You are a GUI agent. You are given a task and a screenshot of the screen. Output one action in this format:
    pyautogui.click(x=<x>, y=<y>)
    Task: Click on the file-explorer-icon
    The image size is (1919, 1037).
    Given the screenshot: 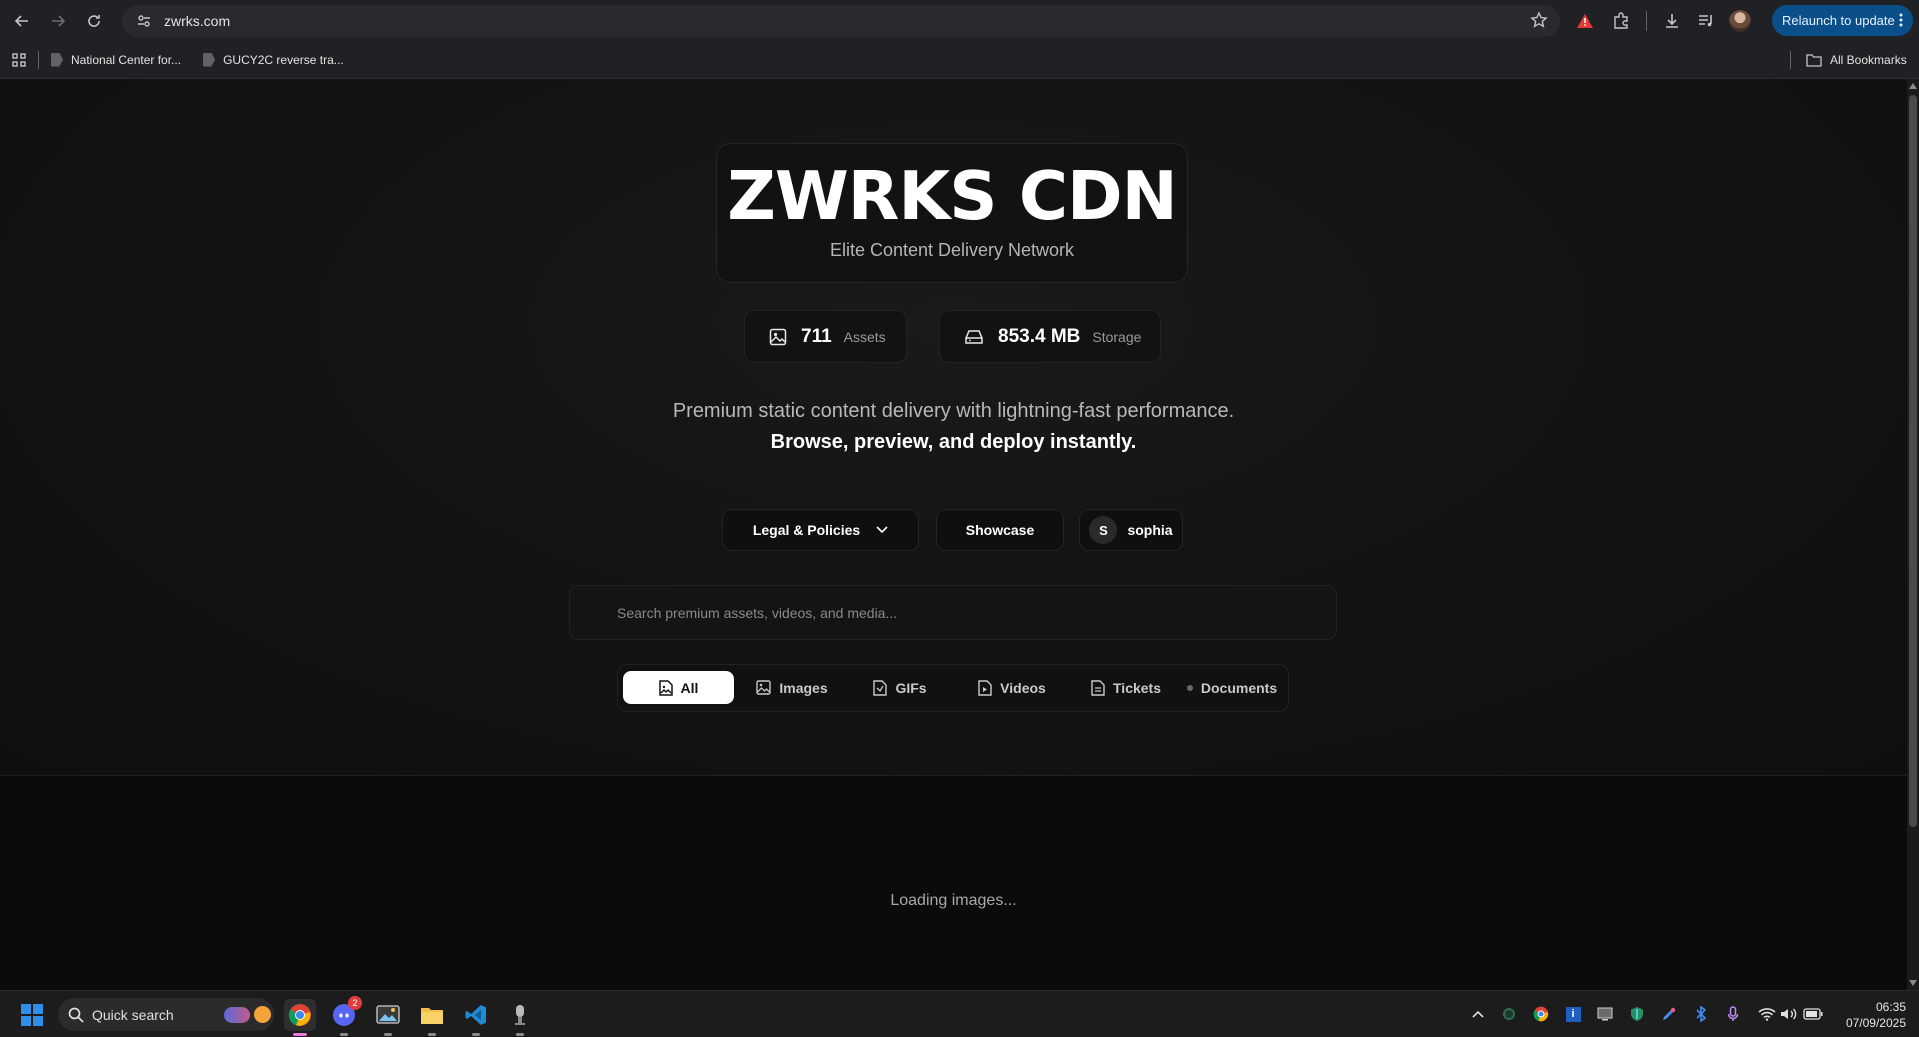 What is the action you would take?
    pyautogui.click(x=432, y=1017)
    